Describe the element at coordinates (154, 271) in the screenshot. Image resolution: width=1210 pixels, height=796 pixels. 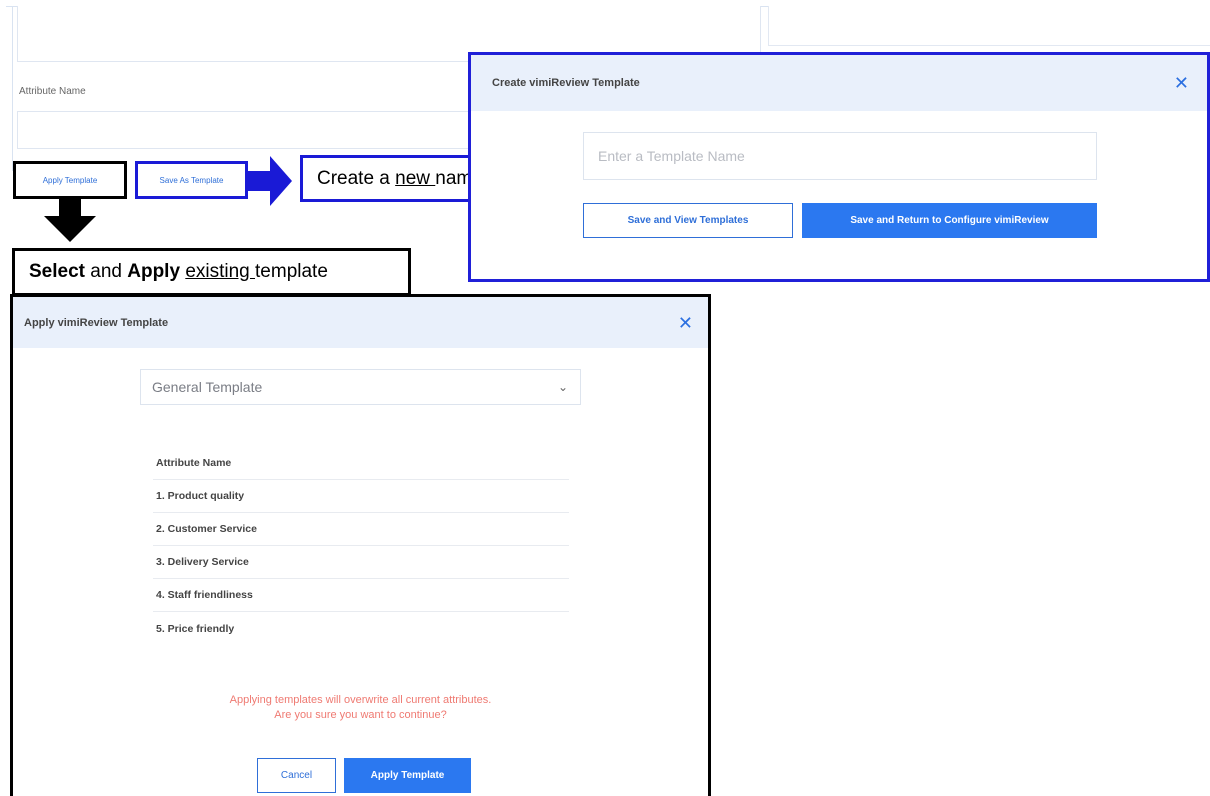
I see `callout-bold: Apply` at that location.